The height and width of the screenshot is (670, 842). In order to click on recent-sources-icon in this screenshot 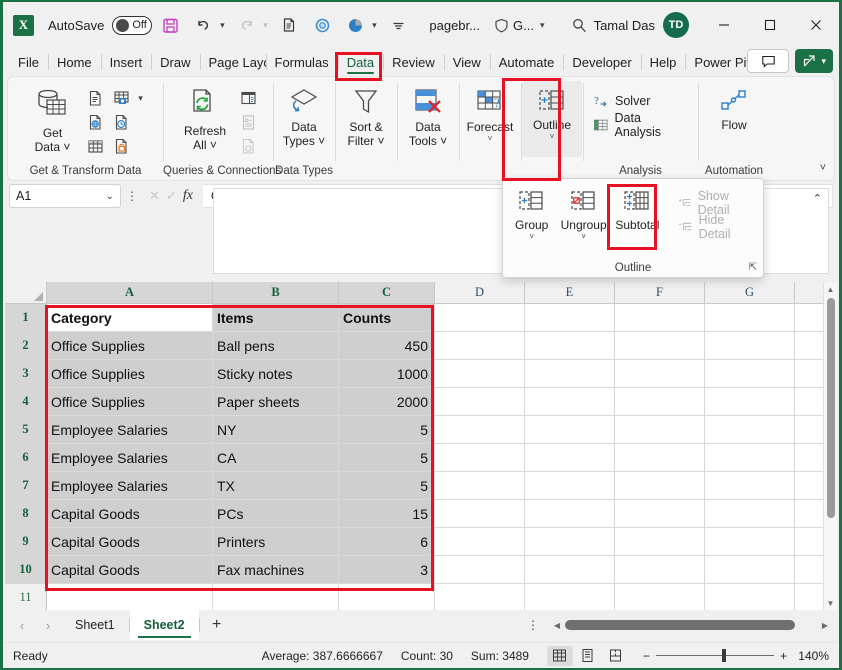, I will do `click(122, 122)`.